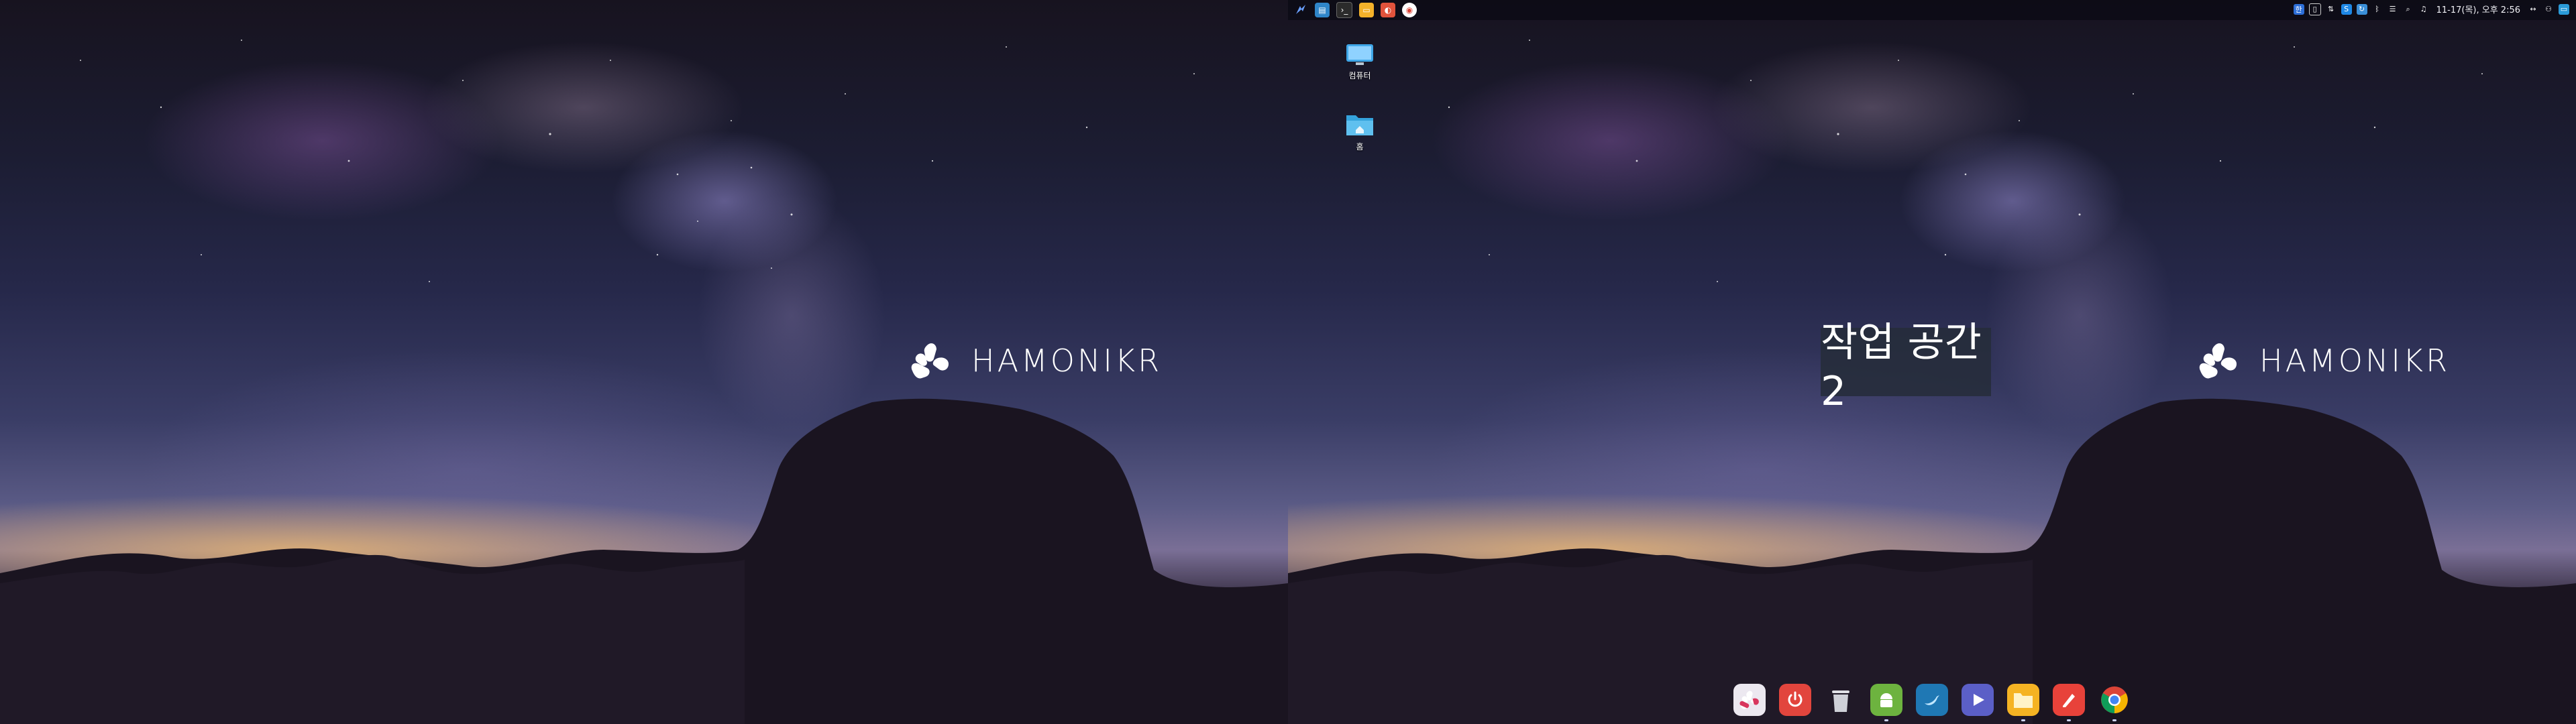 The height and width of the screenshot is (724, 2576). What do you see at coordinates (1366, 10) in the screenshot?
I see `files-icon: ▭` at bounding box center [1366, 10].